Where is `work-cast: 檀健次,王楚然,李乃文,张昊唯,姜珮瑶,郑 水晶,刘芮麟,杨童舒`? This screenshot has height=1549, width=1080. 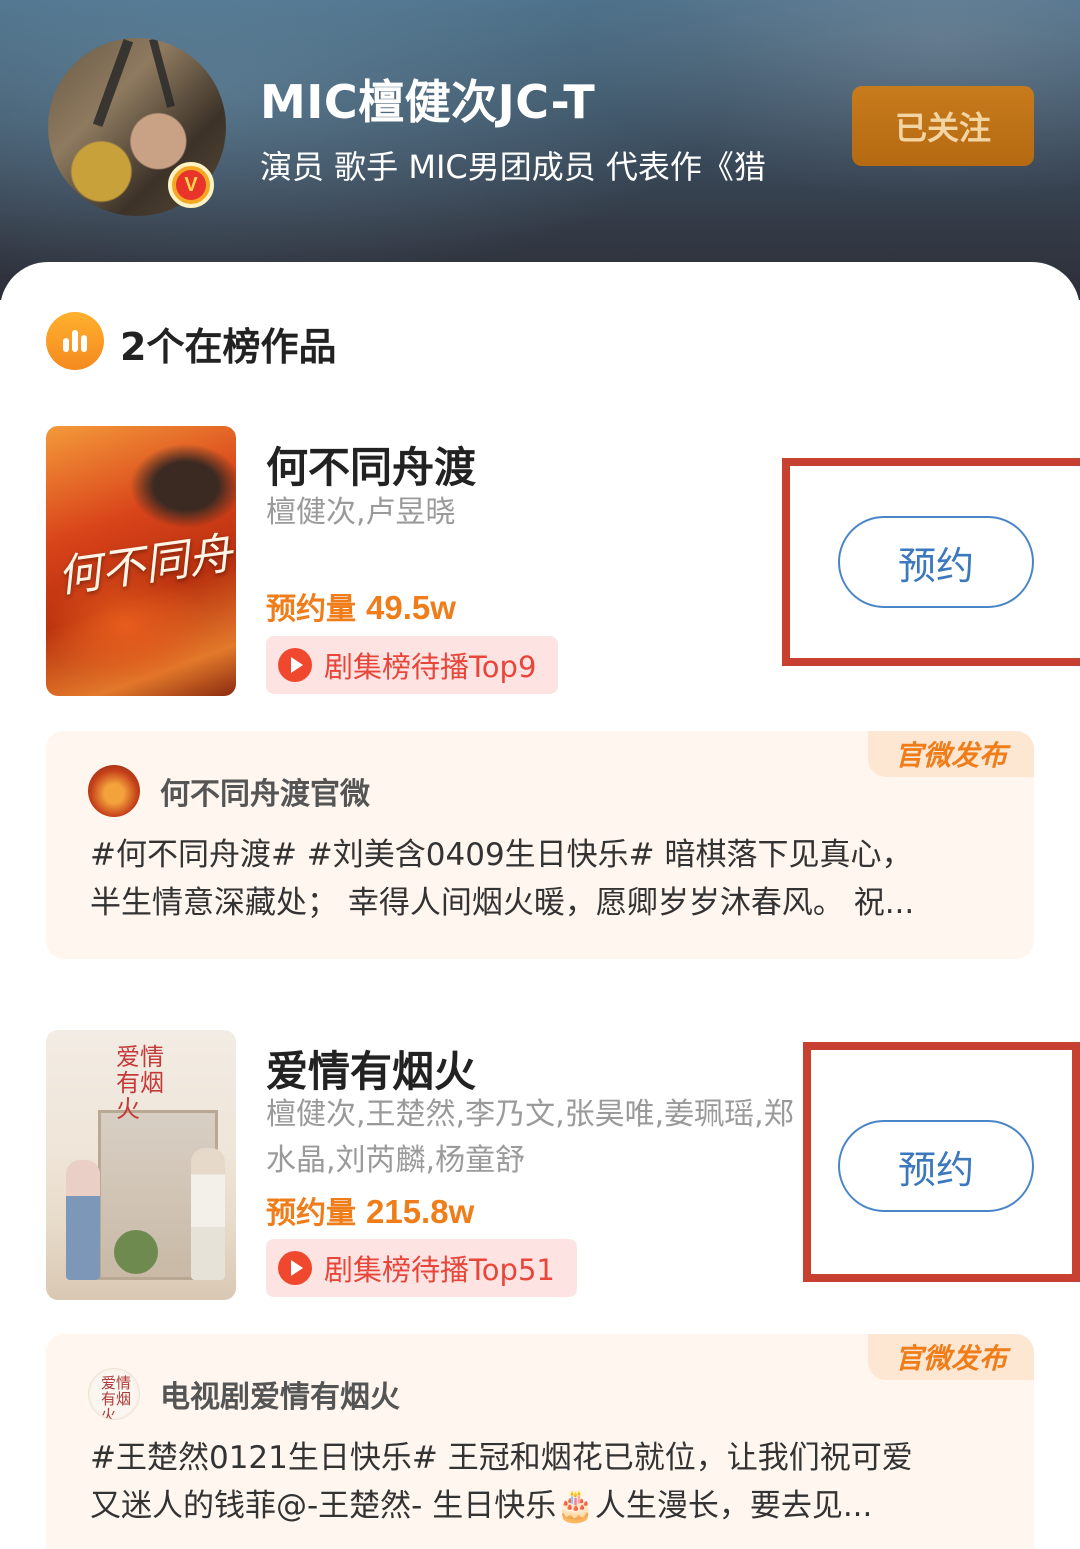 work-cast: 檀健次,王楚然,李乃文,张昊唯,姜珮瑶,郑 水晶,刘芮麟,杨童舒 is located at coordinates (536, 1138).